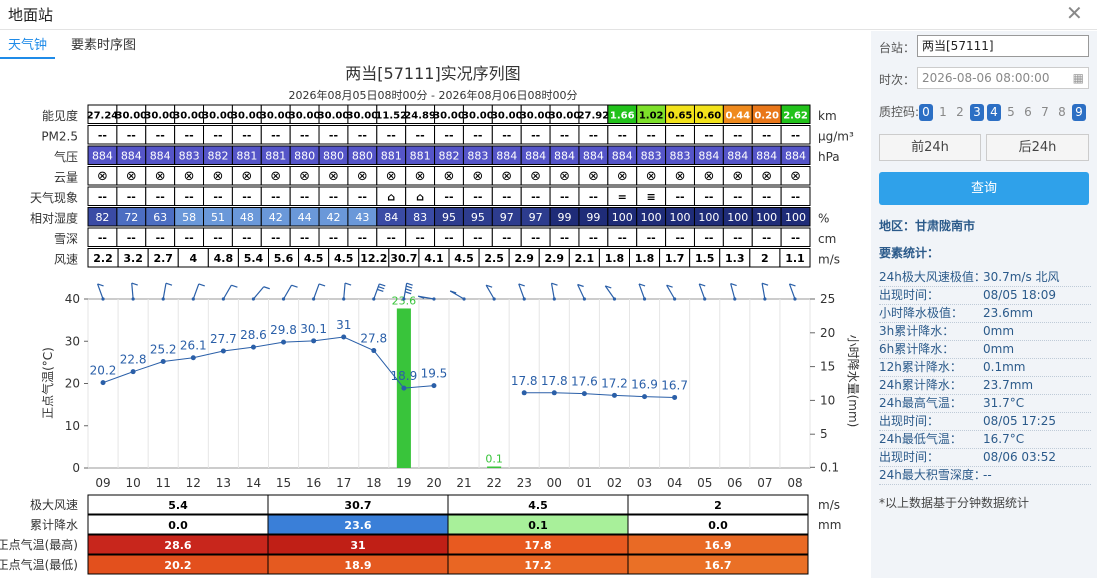 This screenshot has height=578, width=1097. Describe the element at coordinates (1074, 13) in the screenshot. I see `close-icon: ✕` at that location.